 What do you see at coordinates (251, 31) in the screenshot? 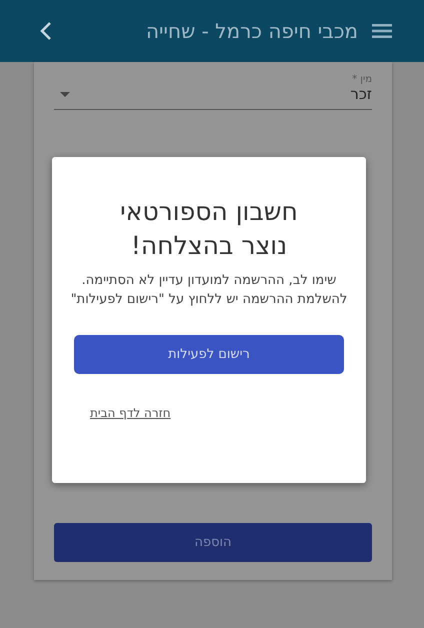
I see `header-title: מכבי חיפה כרמל - שחייה` at bounding box center [251, 31].